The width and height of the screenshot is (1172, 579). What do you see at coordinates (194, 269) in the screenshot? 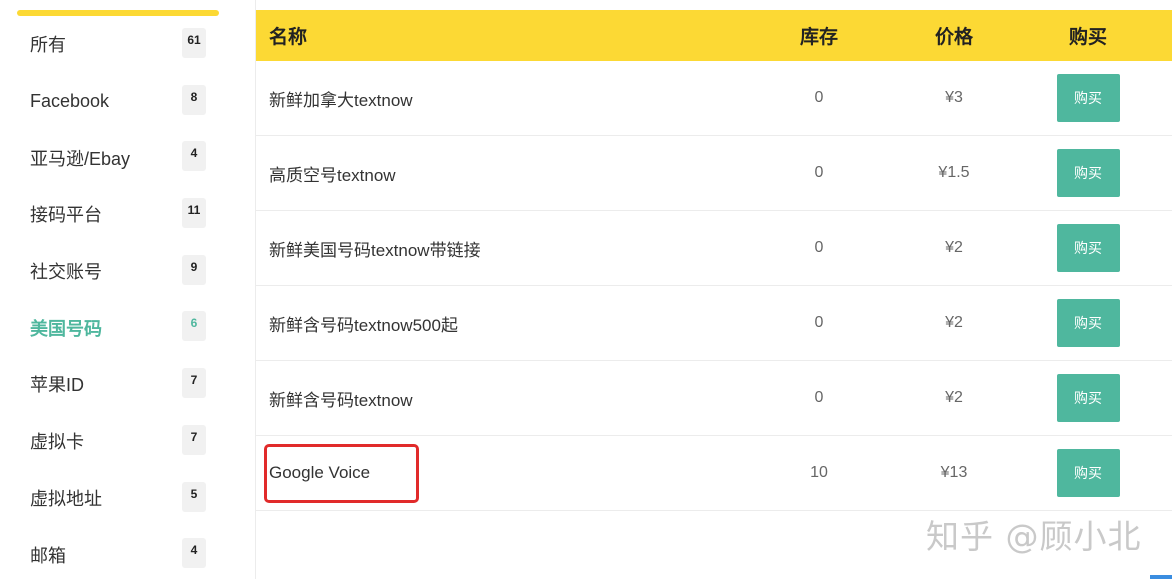
I see `category-count-badge: 9` at bounding box center [194, 269].